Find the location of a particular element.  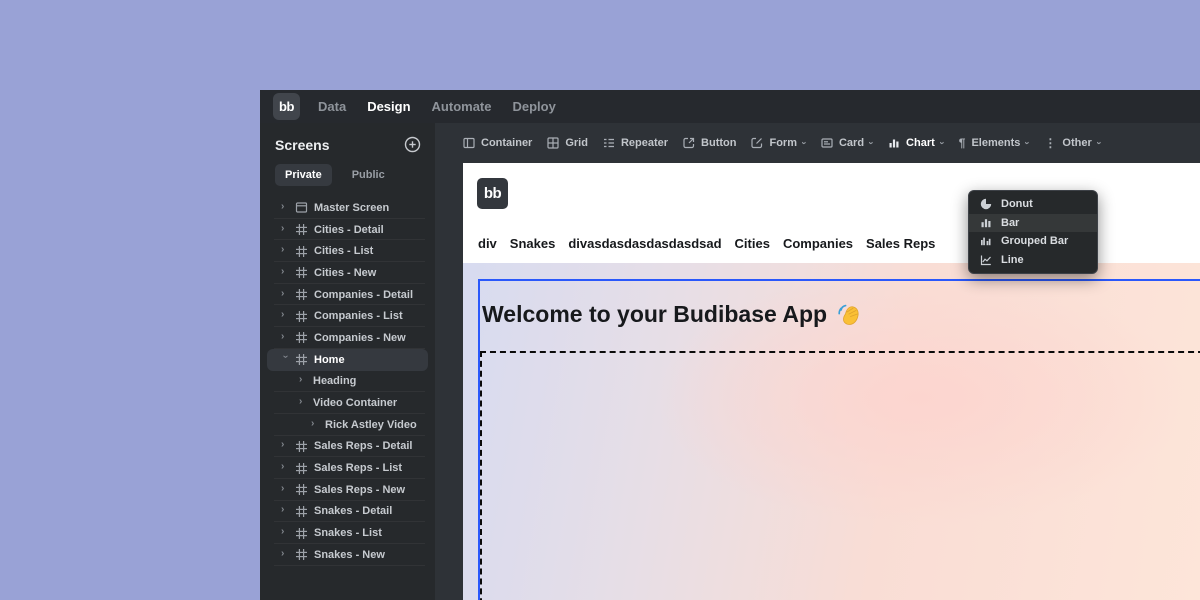

screen-row: › Heading is located at coordinates (347, 382).